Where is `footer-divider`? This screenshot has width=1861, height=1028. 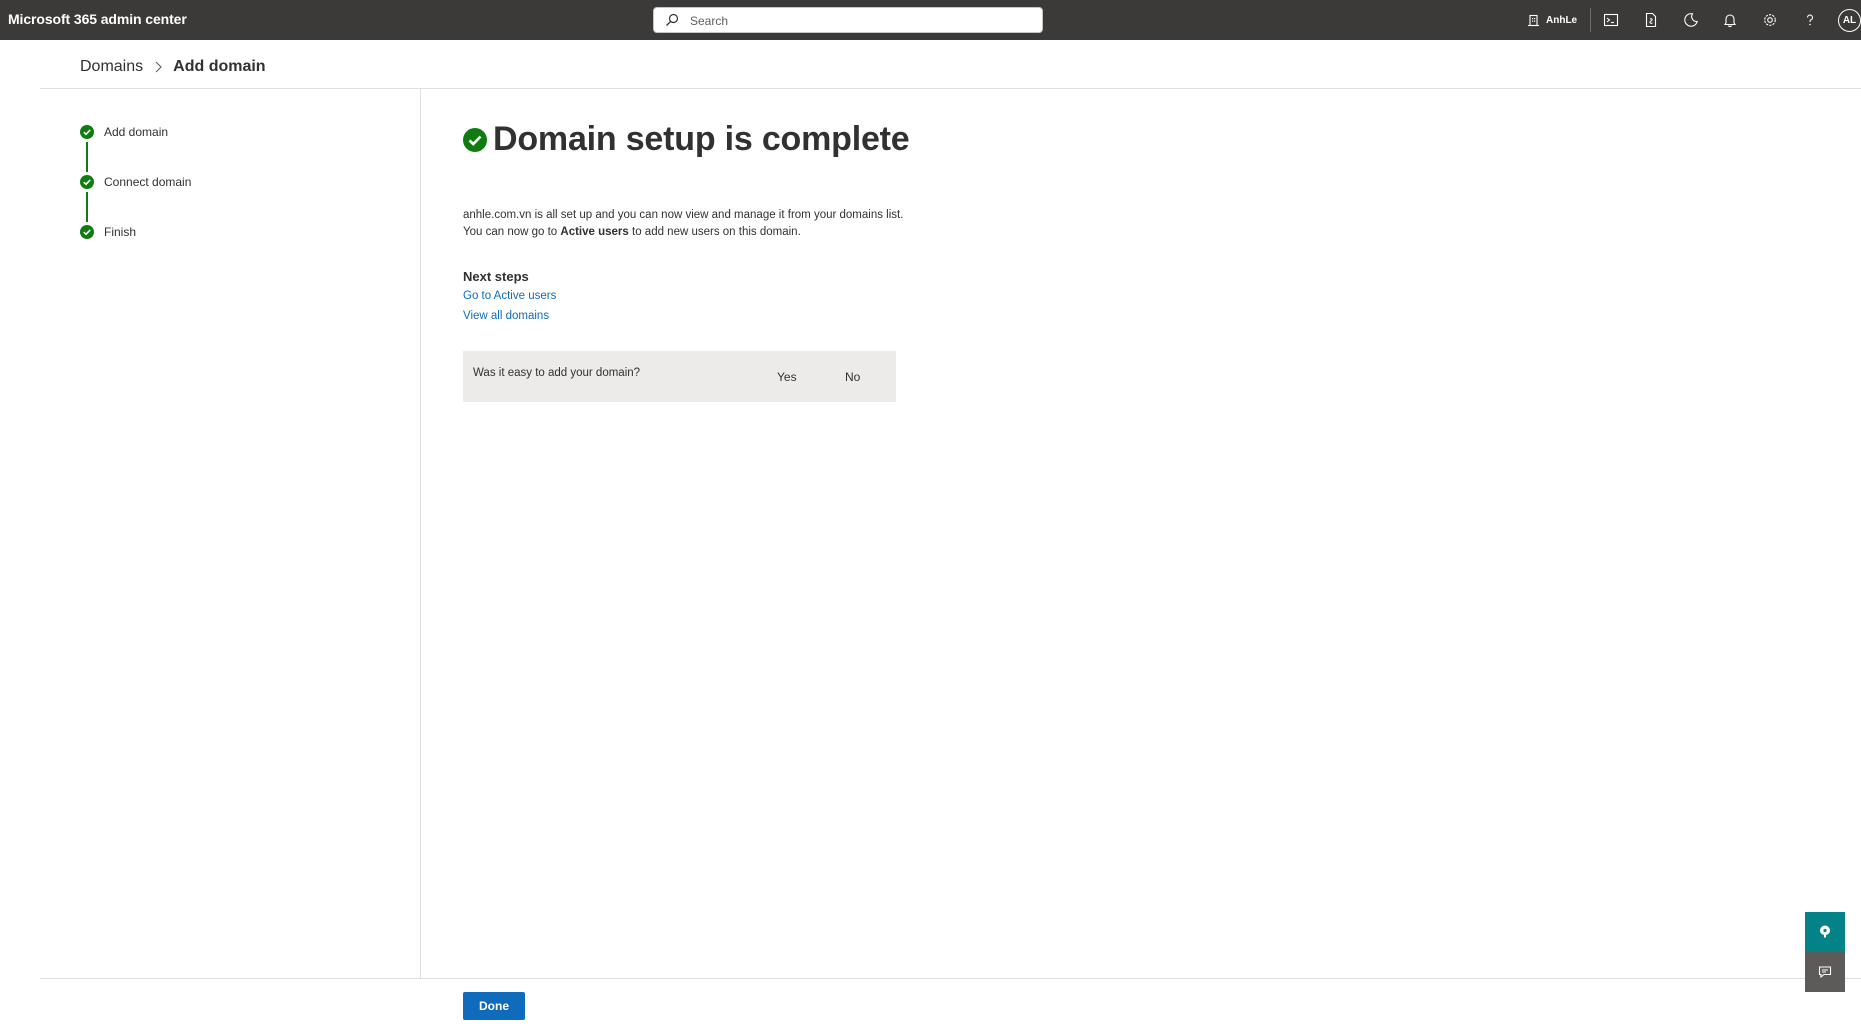
footer-divider is located at coordinates (950, 978).